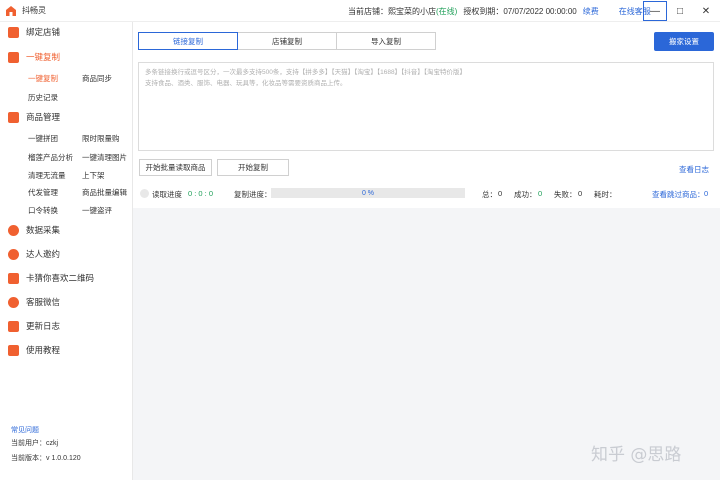 Image resolution: width=720 pixels, height=480 pixels. Describe the element at coordinates (246, 83) in the screenshot. I see `placeholder-line: 支持食品、酒类、服饰、电器、玩具等，化妆品等需要资质商品上传。` at that location.